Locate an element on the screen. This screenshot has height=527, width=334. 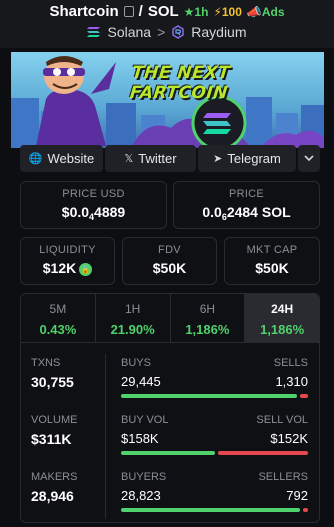
telegram-button: ➤ Telegram is located at coordinates (247, 158).